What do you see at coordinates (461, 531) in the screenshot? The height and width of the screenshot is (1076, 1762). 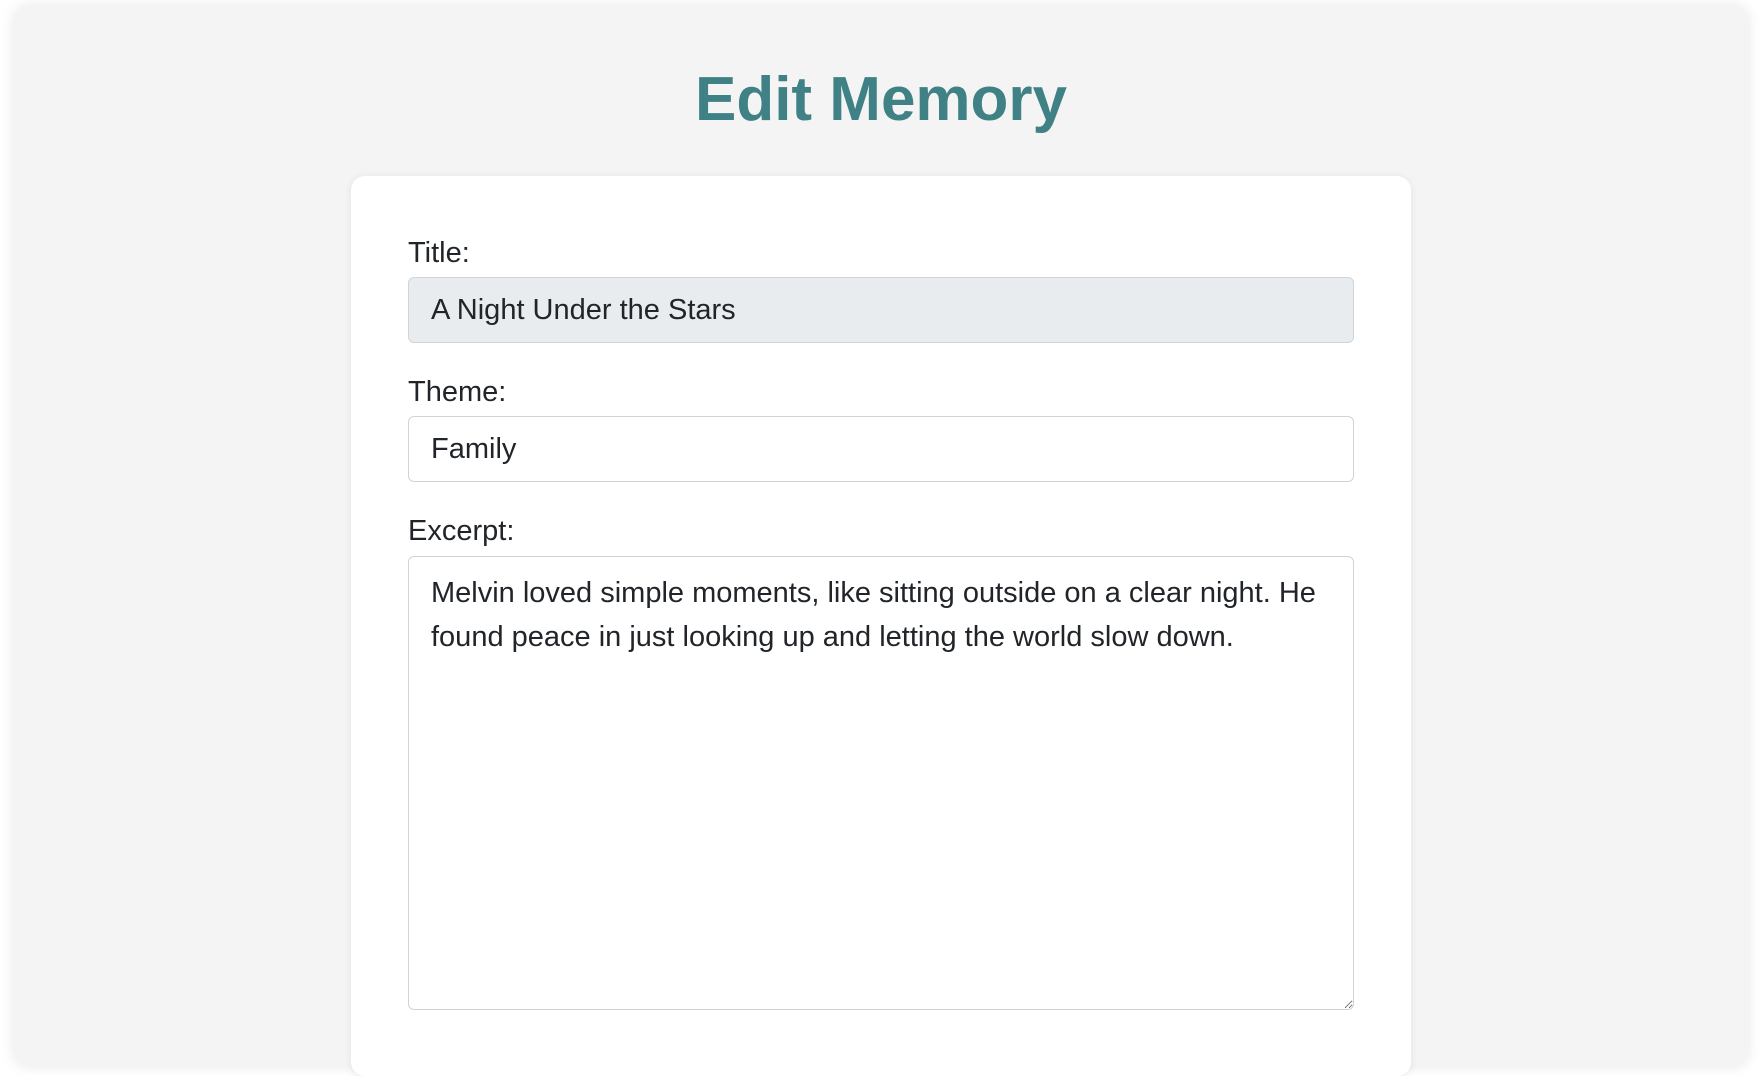 I see `excerpt-label: Excerpt:` at bounding box center [461, 531].